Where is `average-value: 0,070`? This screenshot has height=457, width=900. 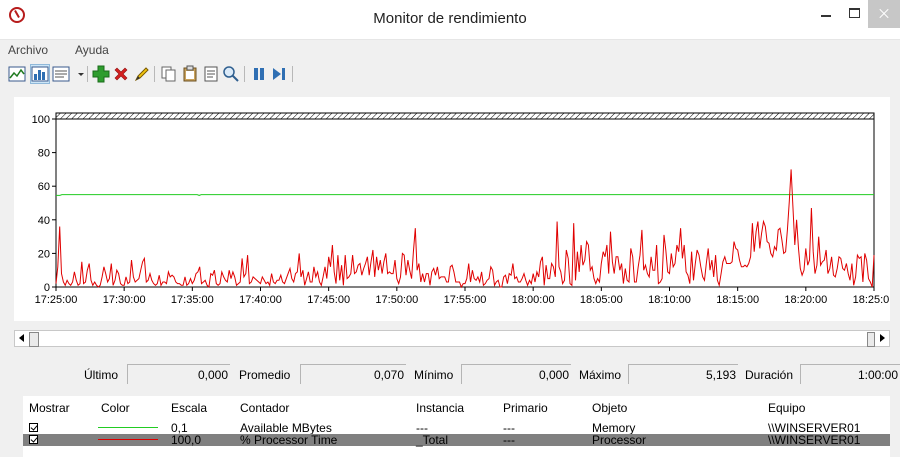 average-value: 0,070 is located at coordinates (353, 374).